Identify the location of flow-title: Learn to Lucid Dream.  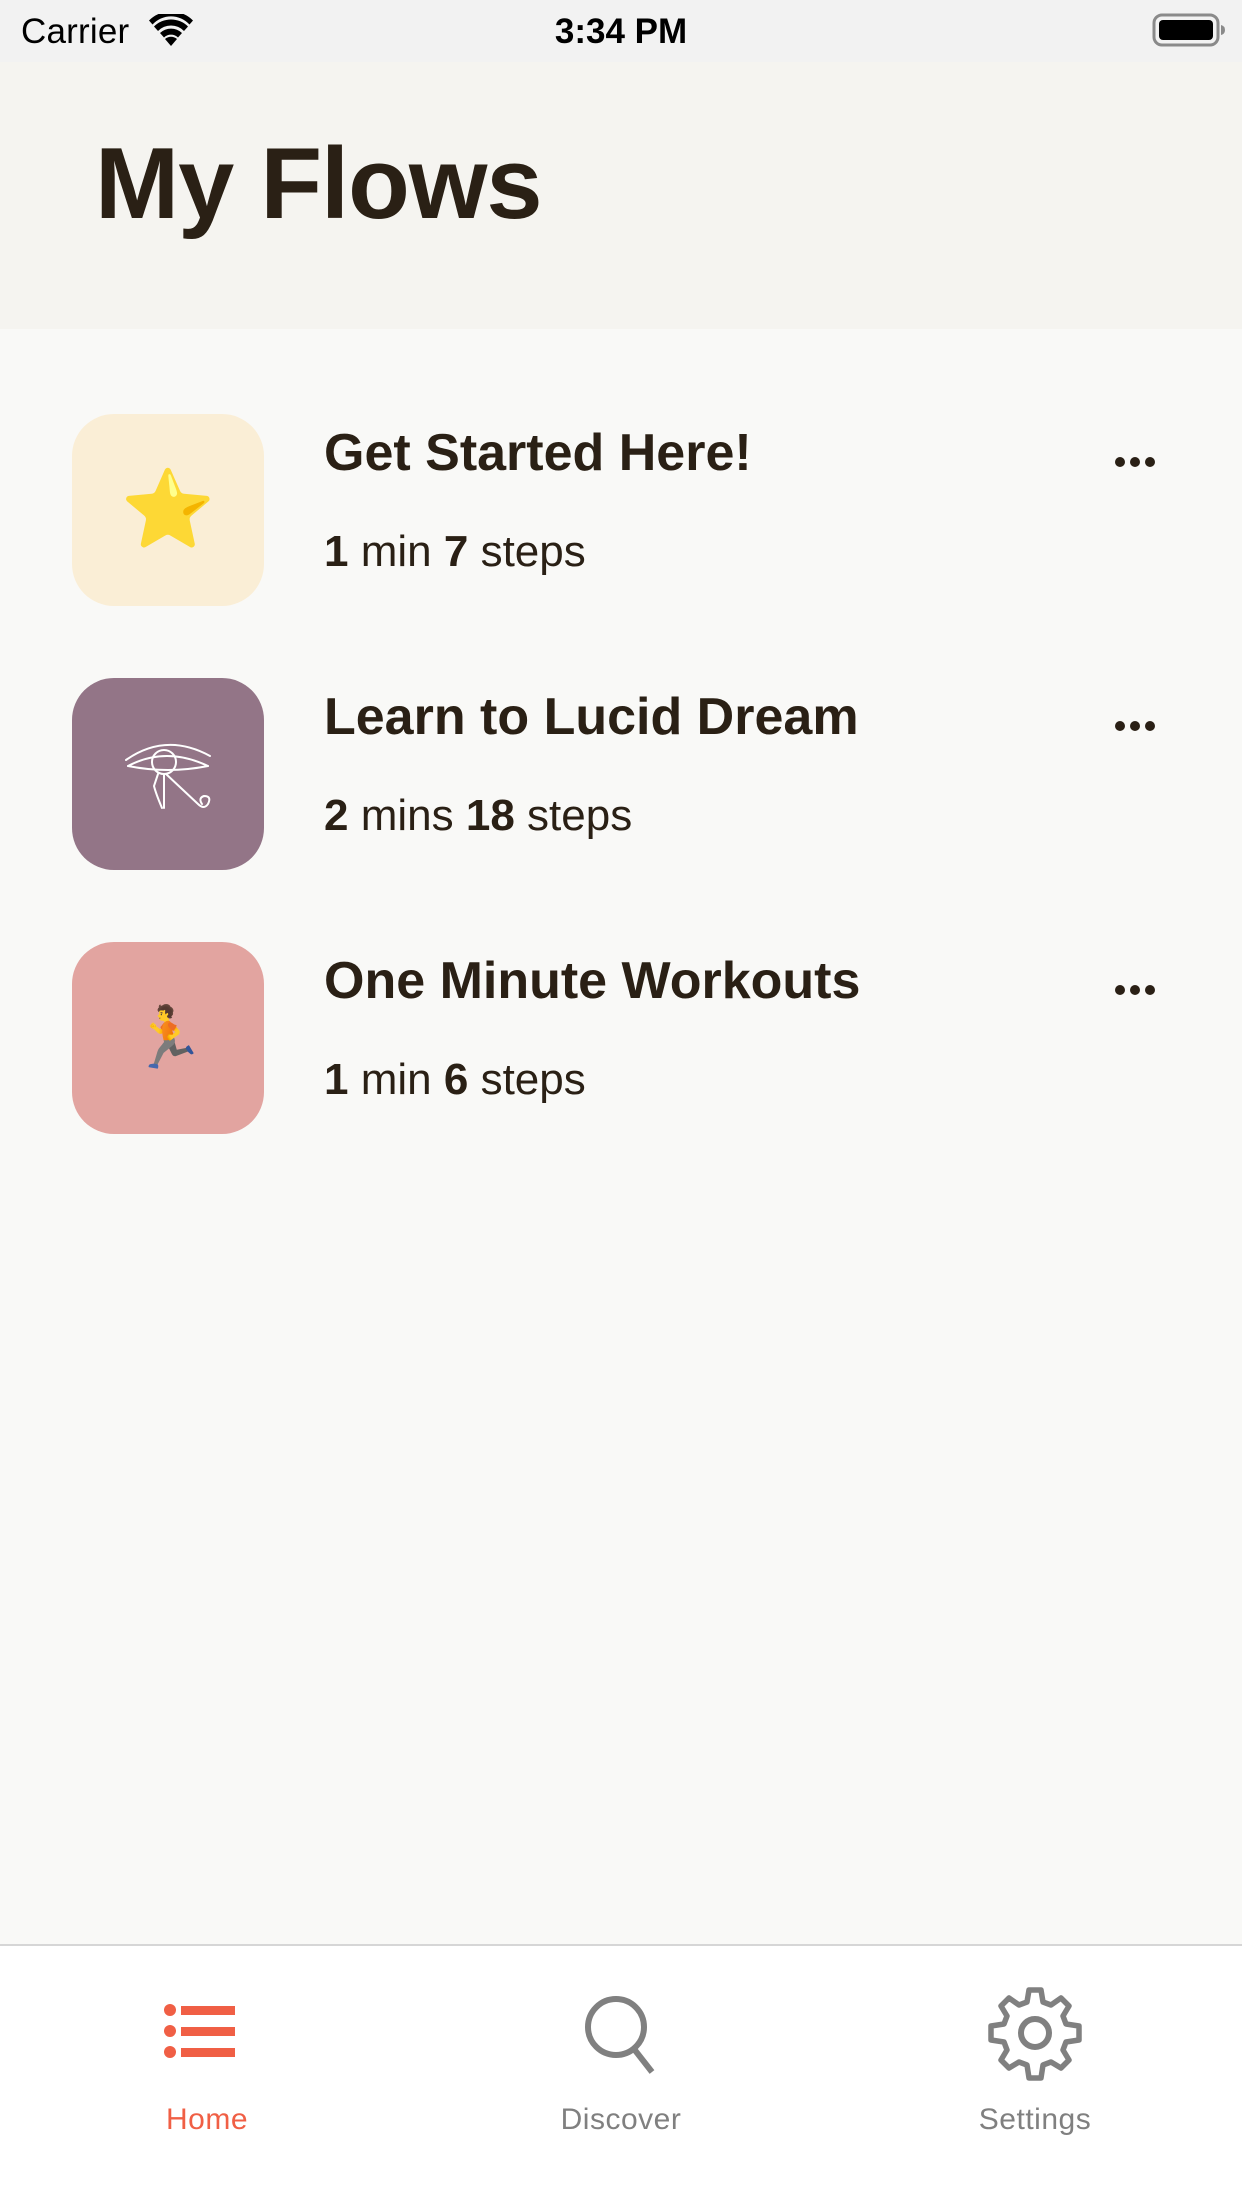
(591, 717).